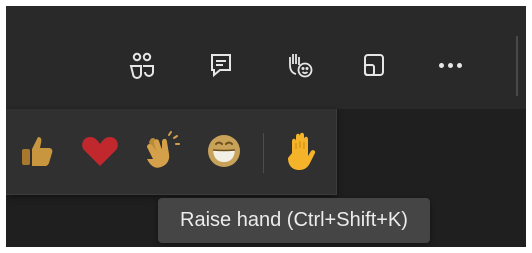 Image resolution: width=532 pixels, height=253 pixels. What do you see at coordinates (294, 220) in the screenshot?
I see `raise-hand-tooltip: Raise hand (Ctrl+Shift+K)` at bounding box center [294, 220].